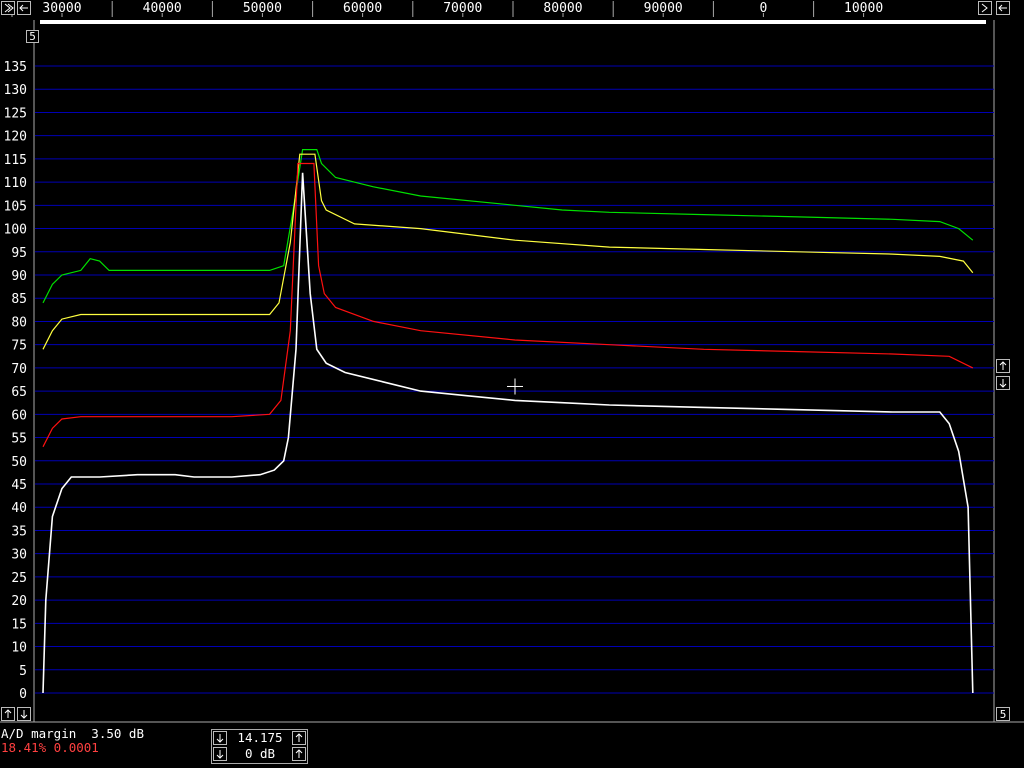 The width and height of the screenshot is (1024, 768). I want to click on top-left-box: 5, so click(32, 36).